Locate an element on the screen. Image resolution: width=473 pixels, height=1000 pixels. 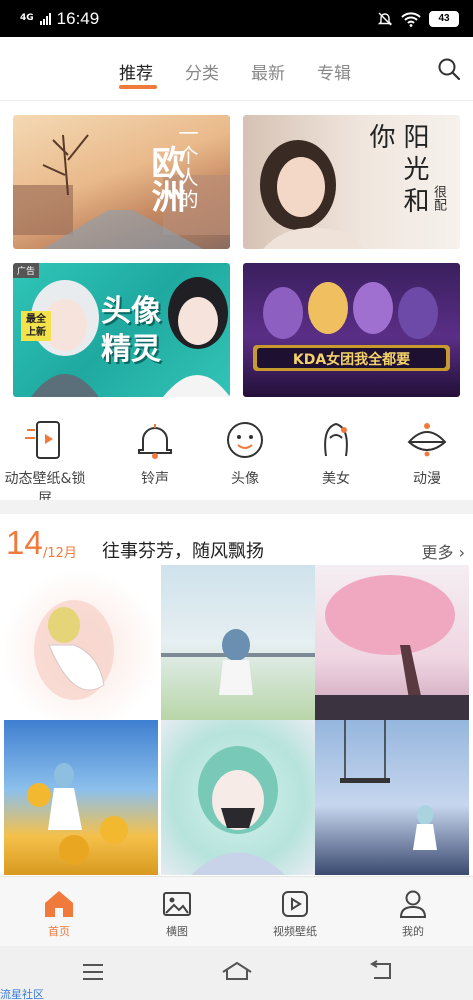
more-link: 更多 › is located at coordinates (444, 551).